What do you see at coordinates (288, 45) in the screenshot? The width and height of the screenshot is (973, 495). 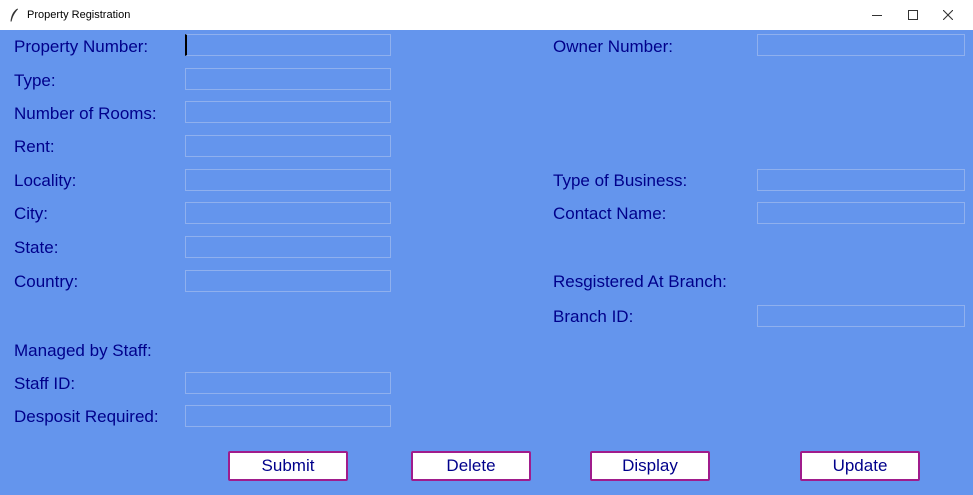 I see `property-number-input` at bounding box center [288, 45].